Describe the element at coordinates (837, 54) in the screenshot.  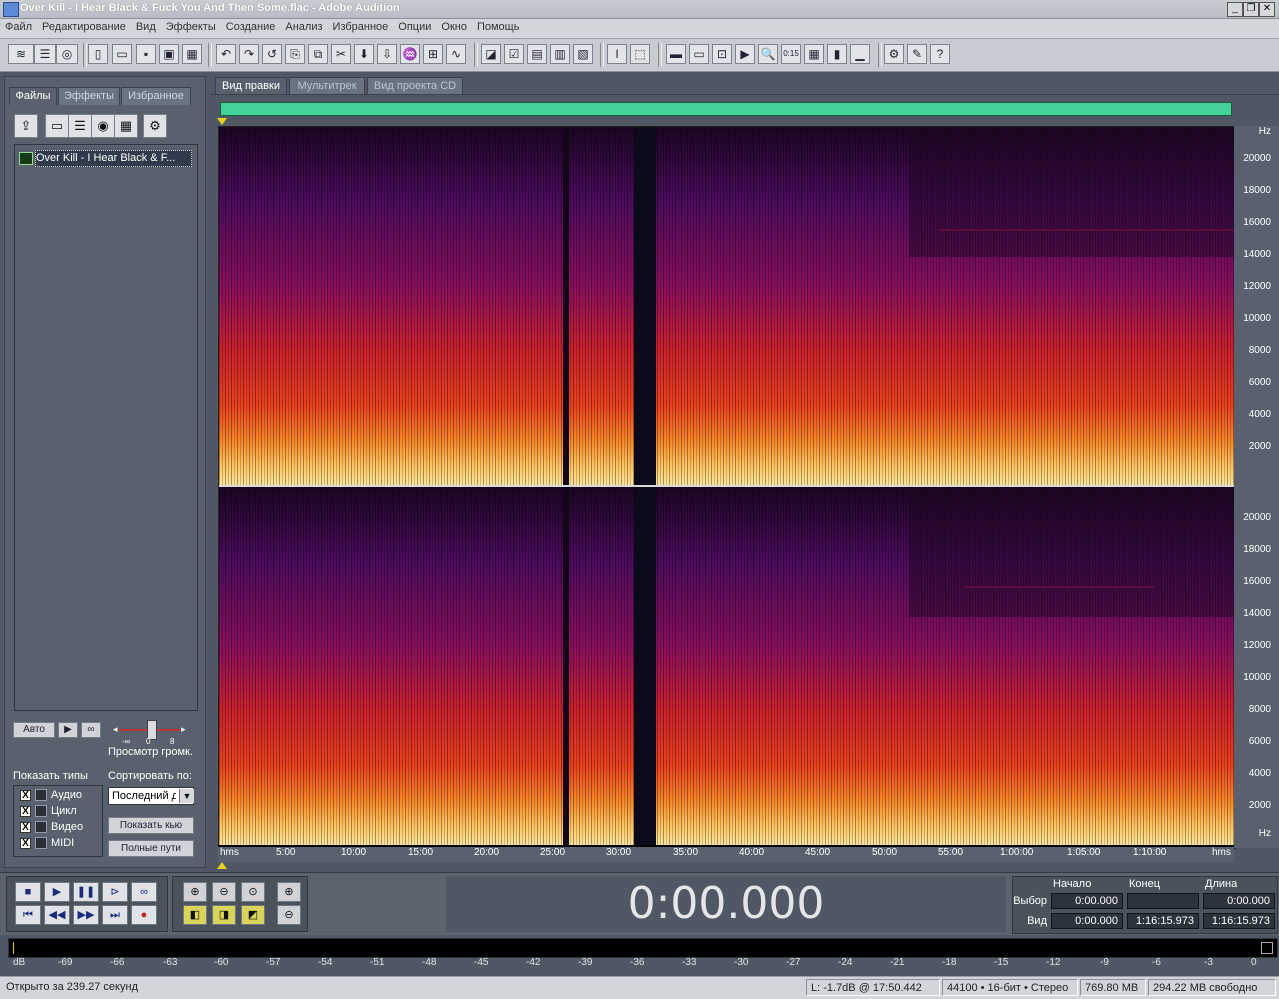
I see `window-level-meter-icon: ▮` at that location.